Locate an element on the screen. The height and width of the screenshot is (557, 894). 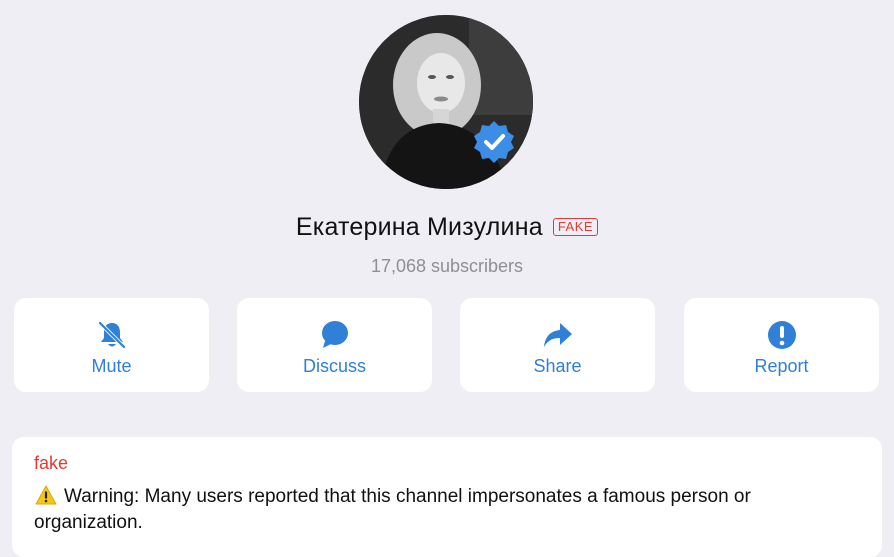
bell-slash-icon is located at coordinates (112, 335).